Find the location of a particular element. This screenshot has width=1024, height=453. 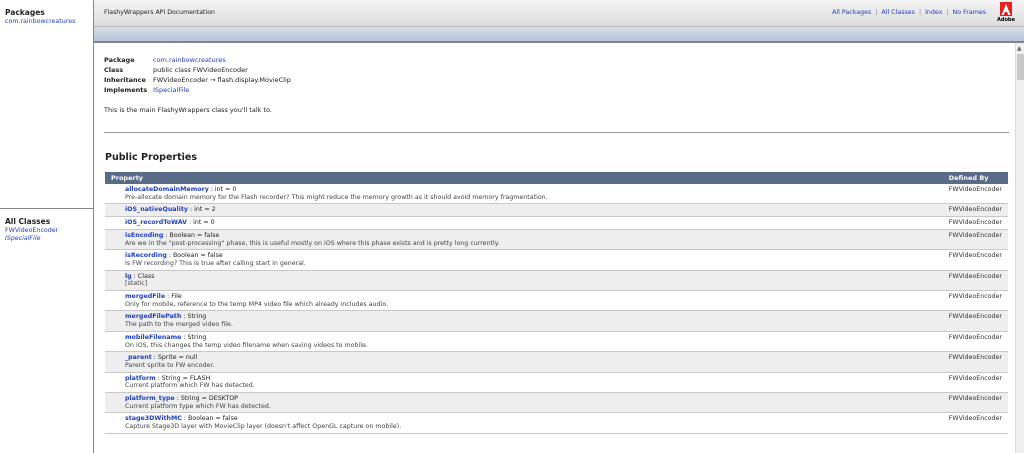

implements-value-link: ISpecialFile is located at coordinates (171, 90).